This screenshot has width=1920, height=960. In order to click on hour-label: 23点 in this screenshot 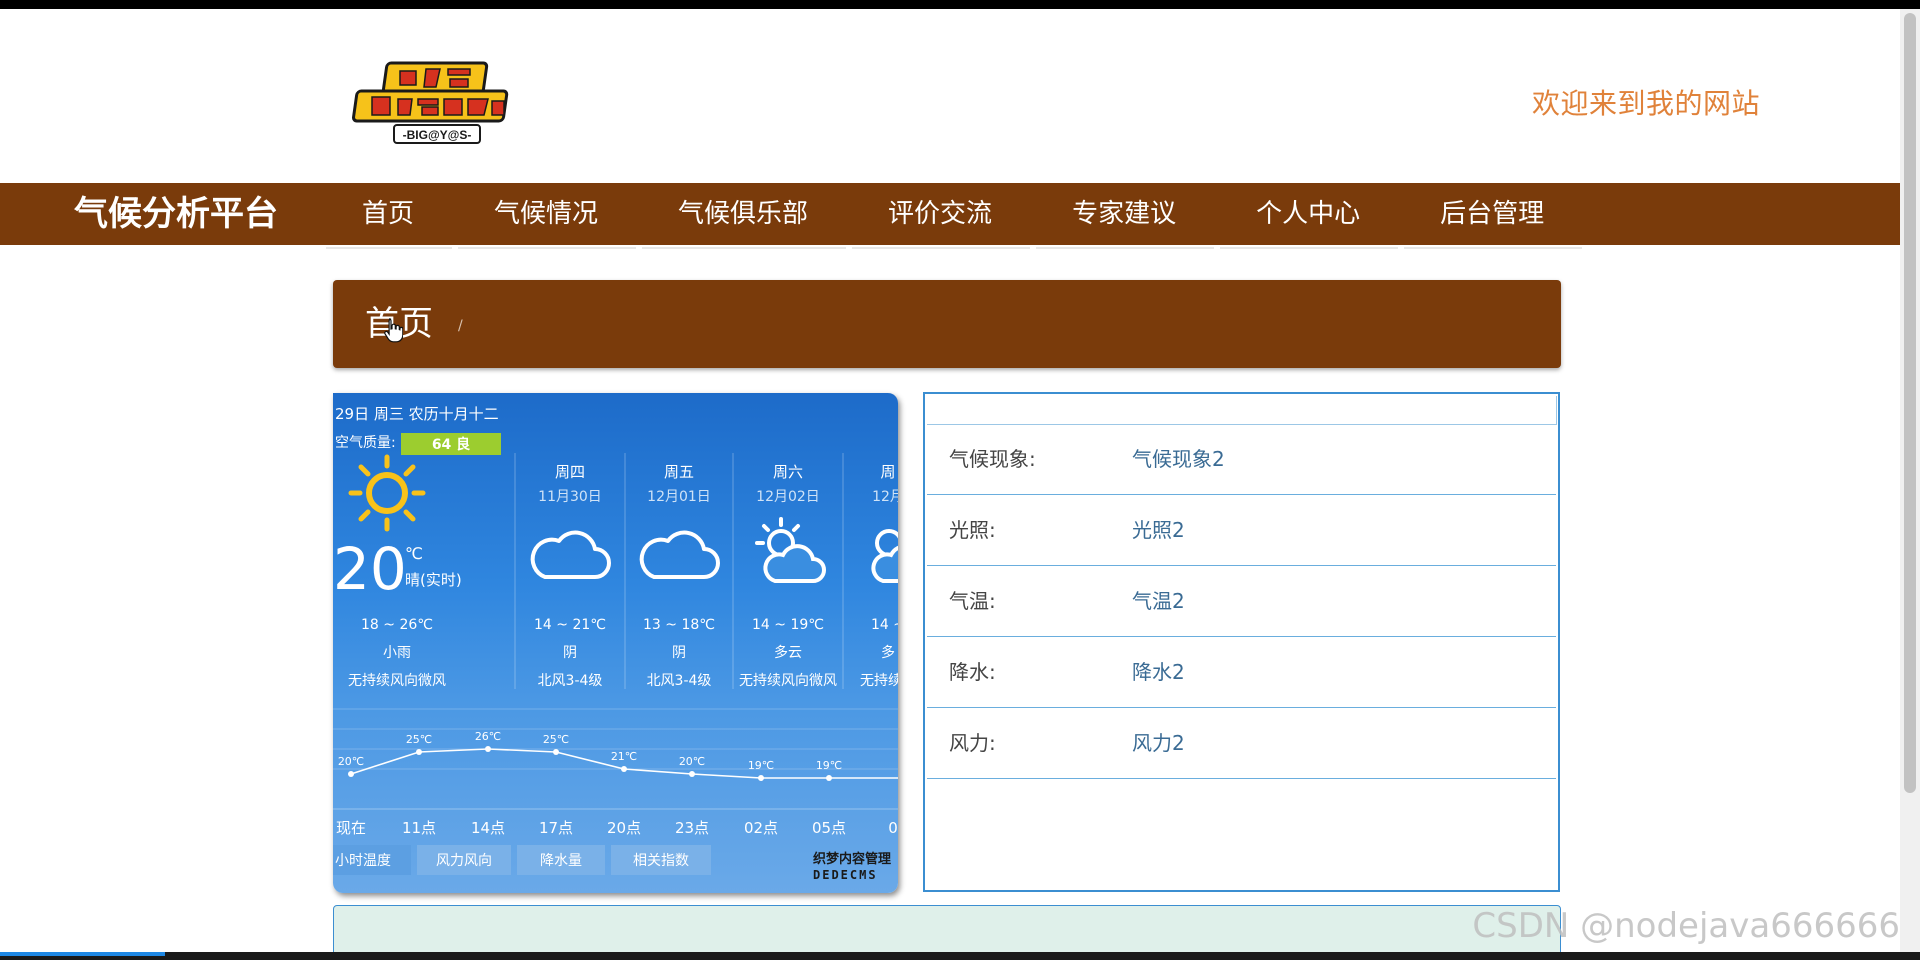, I will do `click(692, 828)`.